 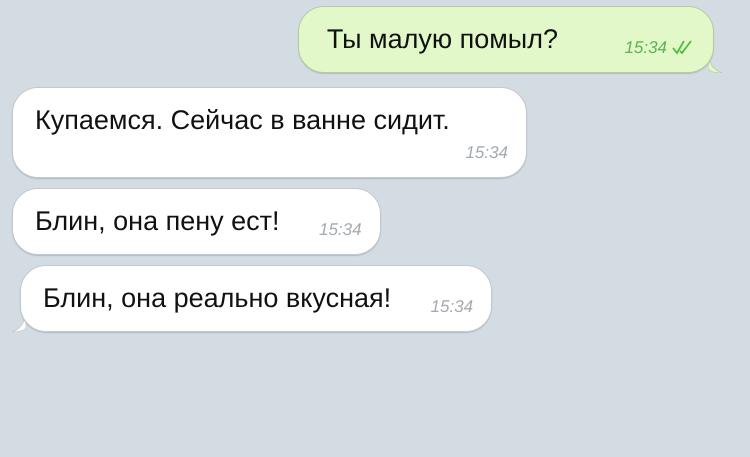 What do you see at coordinates (217, 298) in the screenshot?
I see `message-text: Блин, она реально вкусная!` at bounding box center [217, 298].